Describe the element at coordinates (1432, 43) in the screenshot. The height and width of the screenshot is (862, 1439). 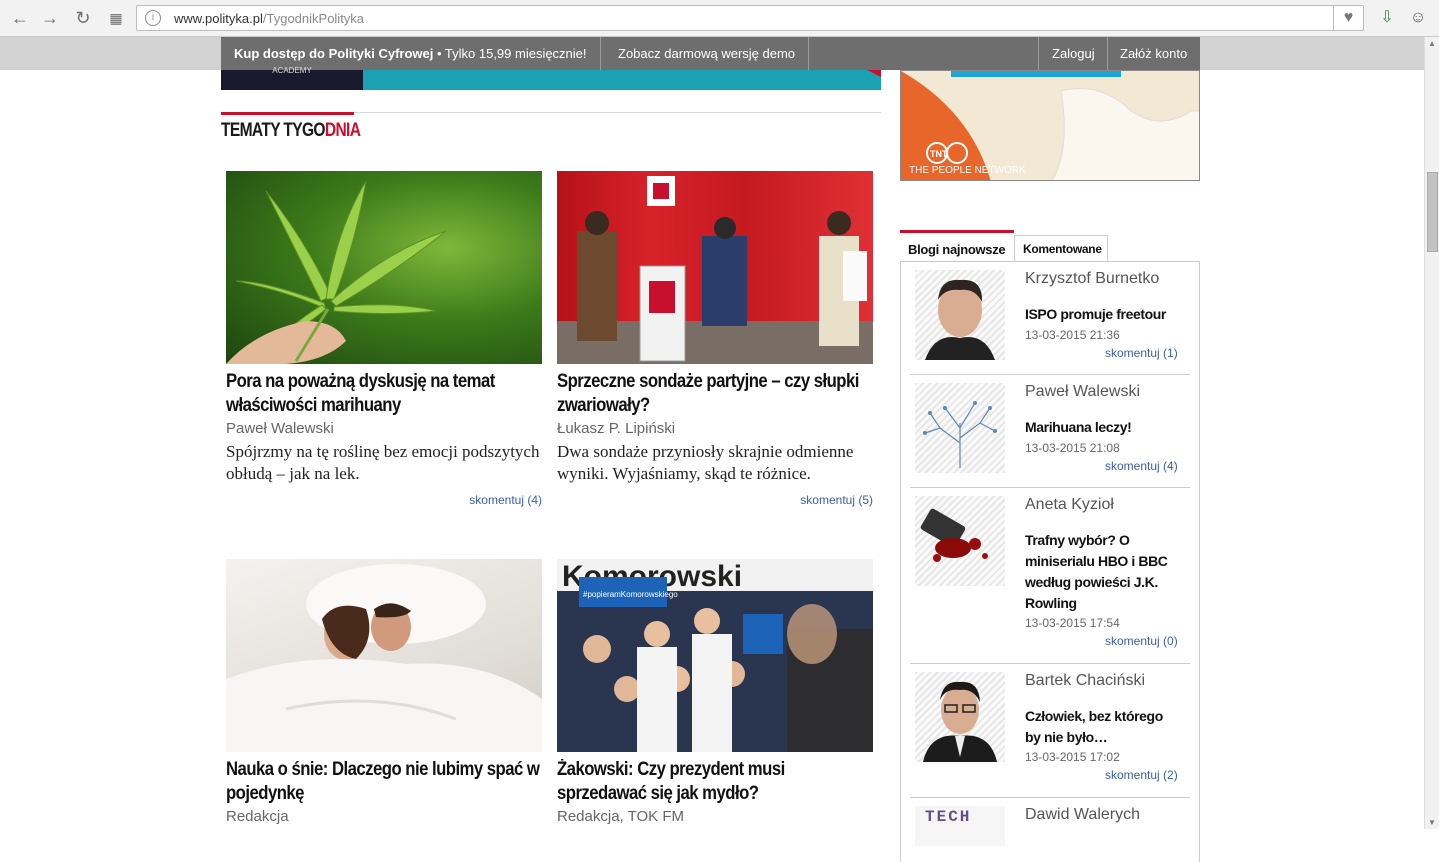
I see `scroll-up-arrow-icon: ▲` at that location.